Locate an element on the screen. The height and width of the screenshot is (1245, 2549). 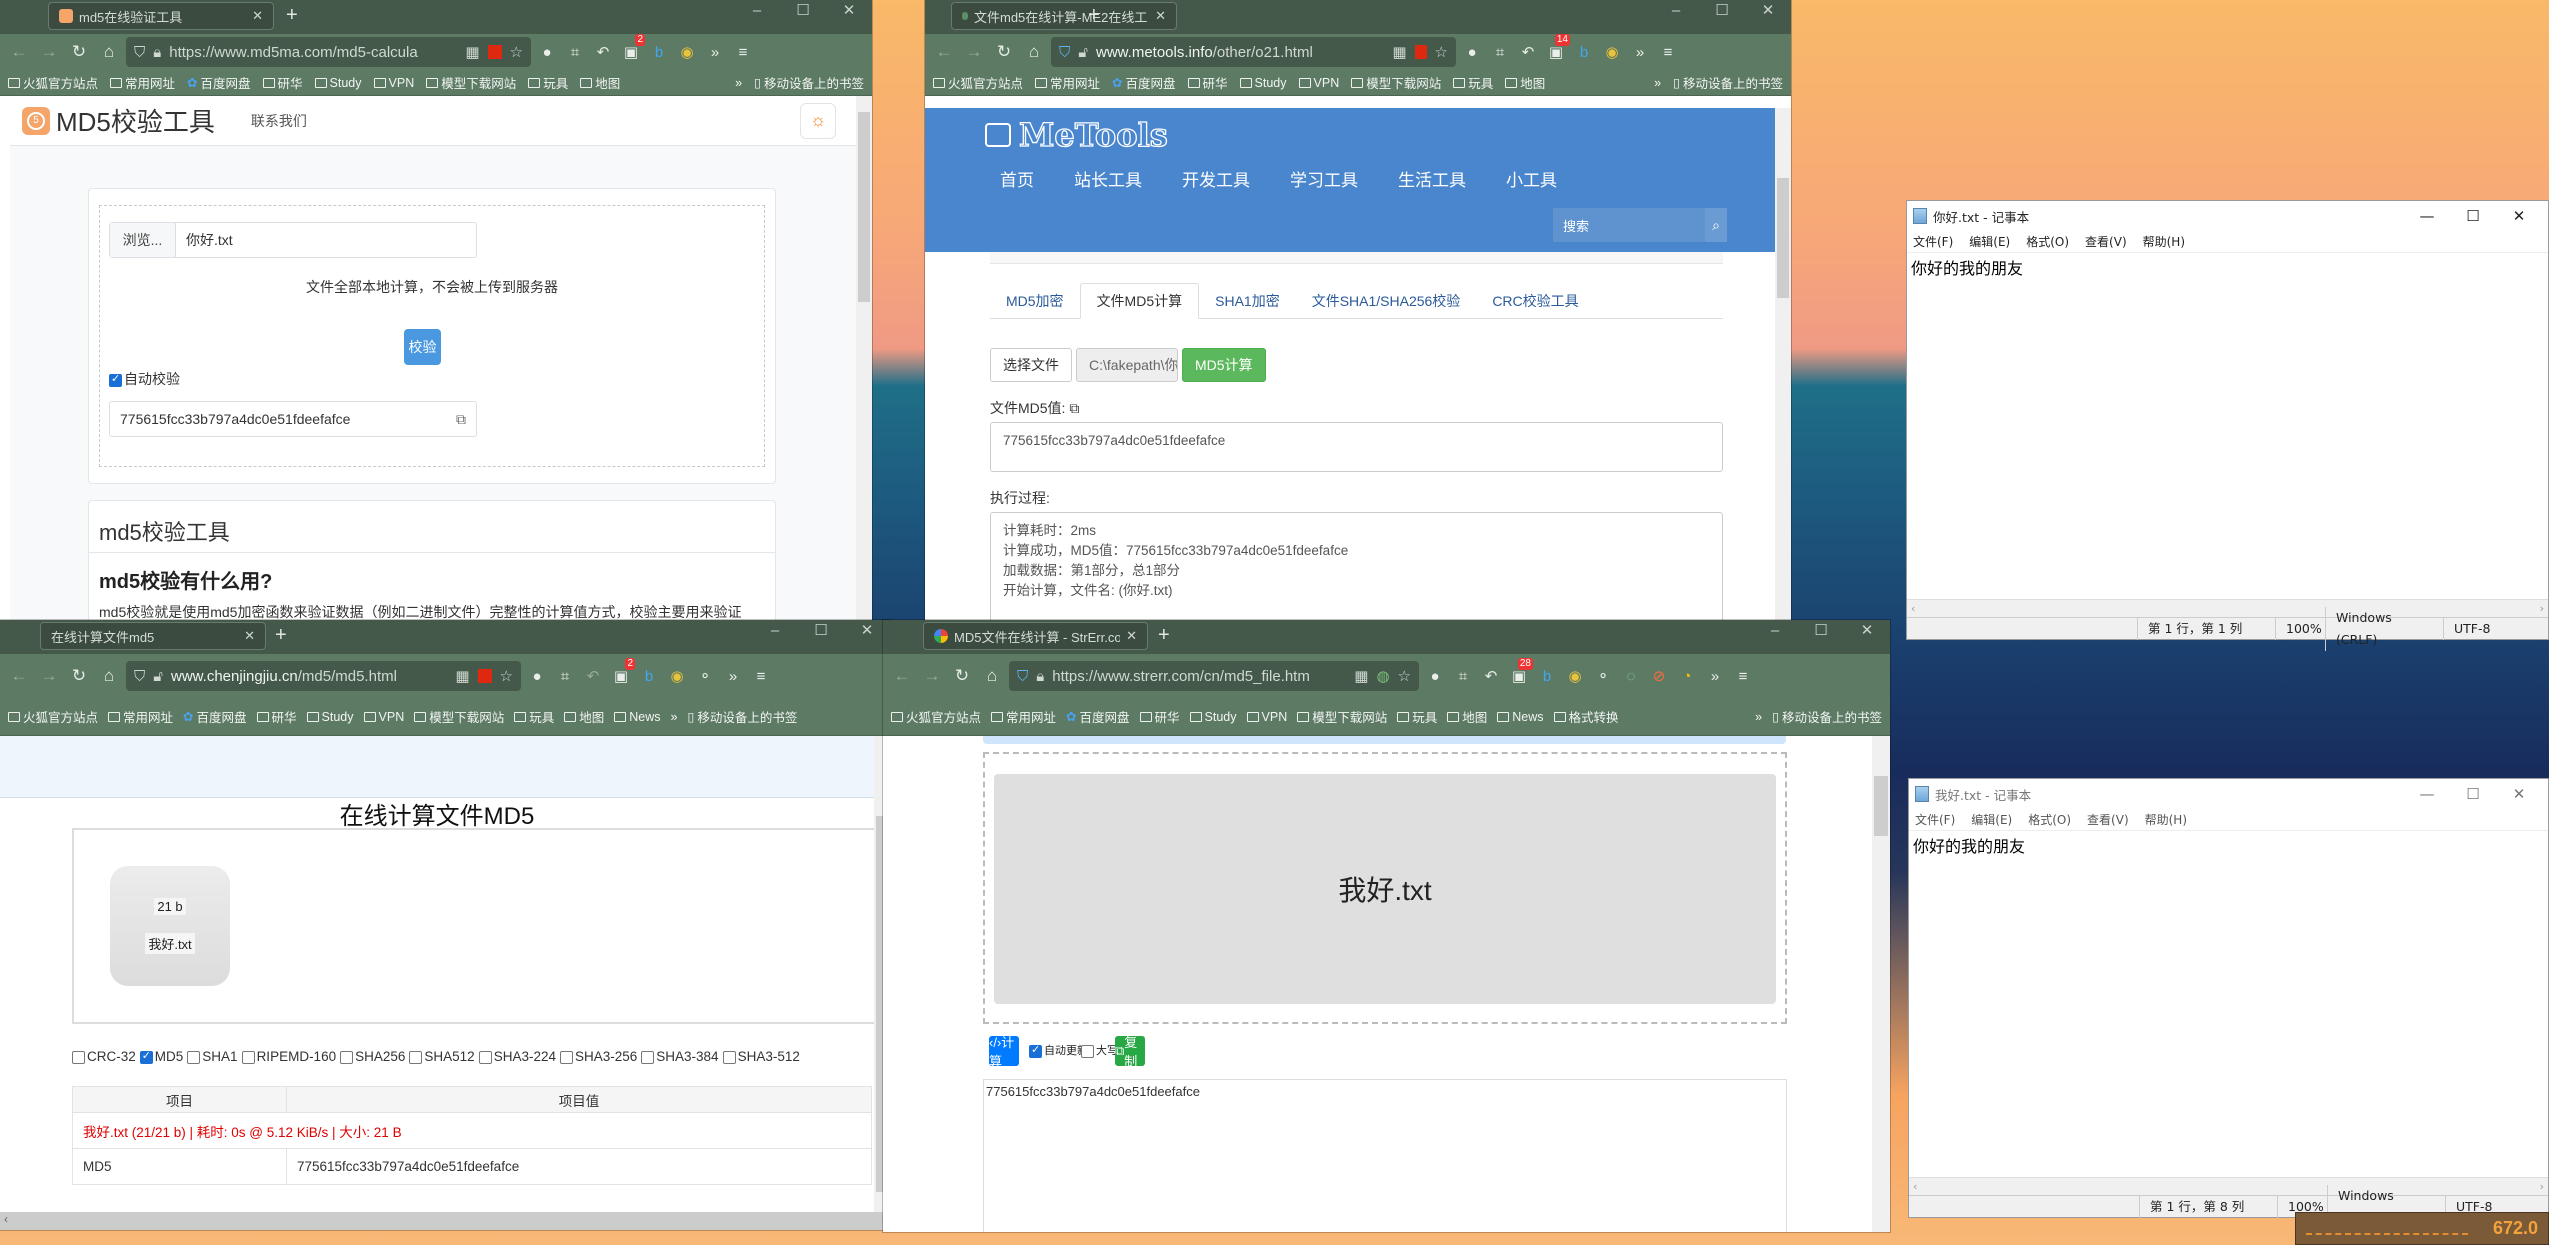
algorithm-option: SHA3-224 is located at coordinates (517, 1056).